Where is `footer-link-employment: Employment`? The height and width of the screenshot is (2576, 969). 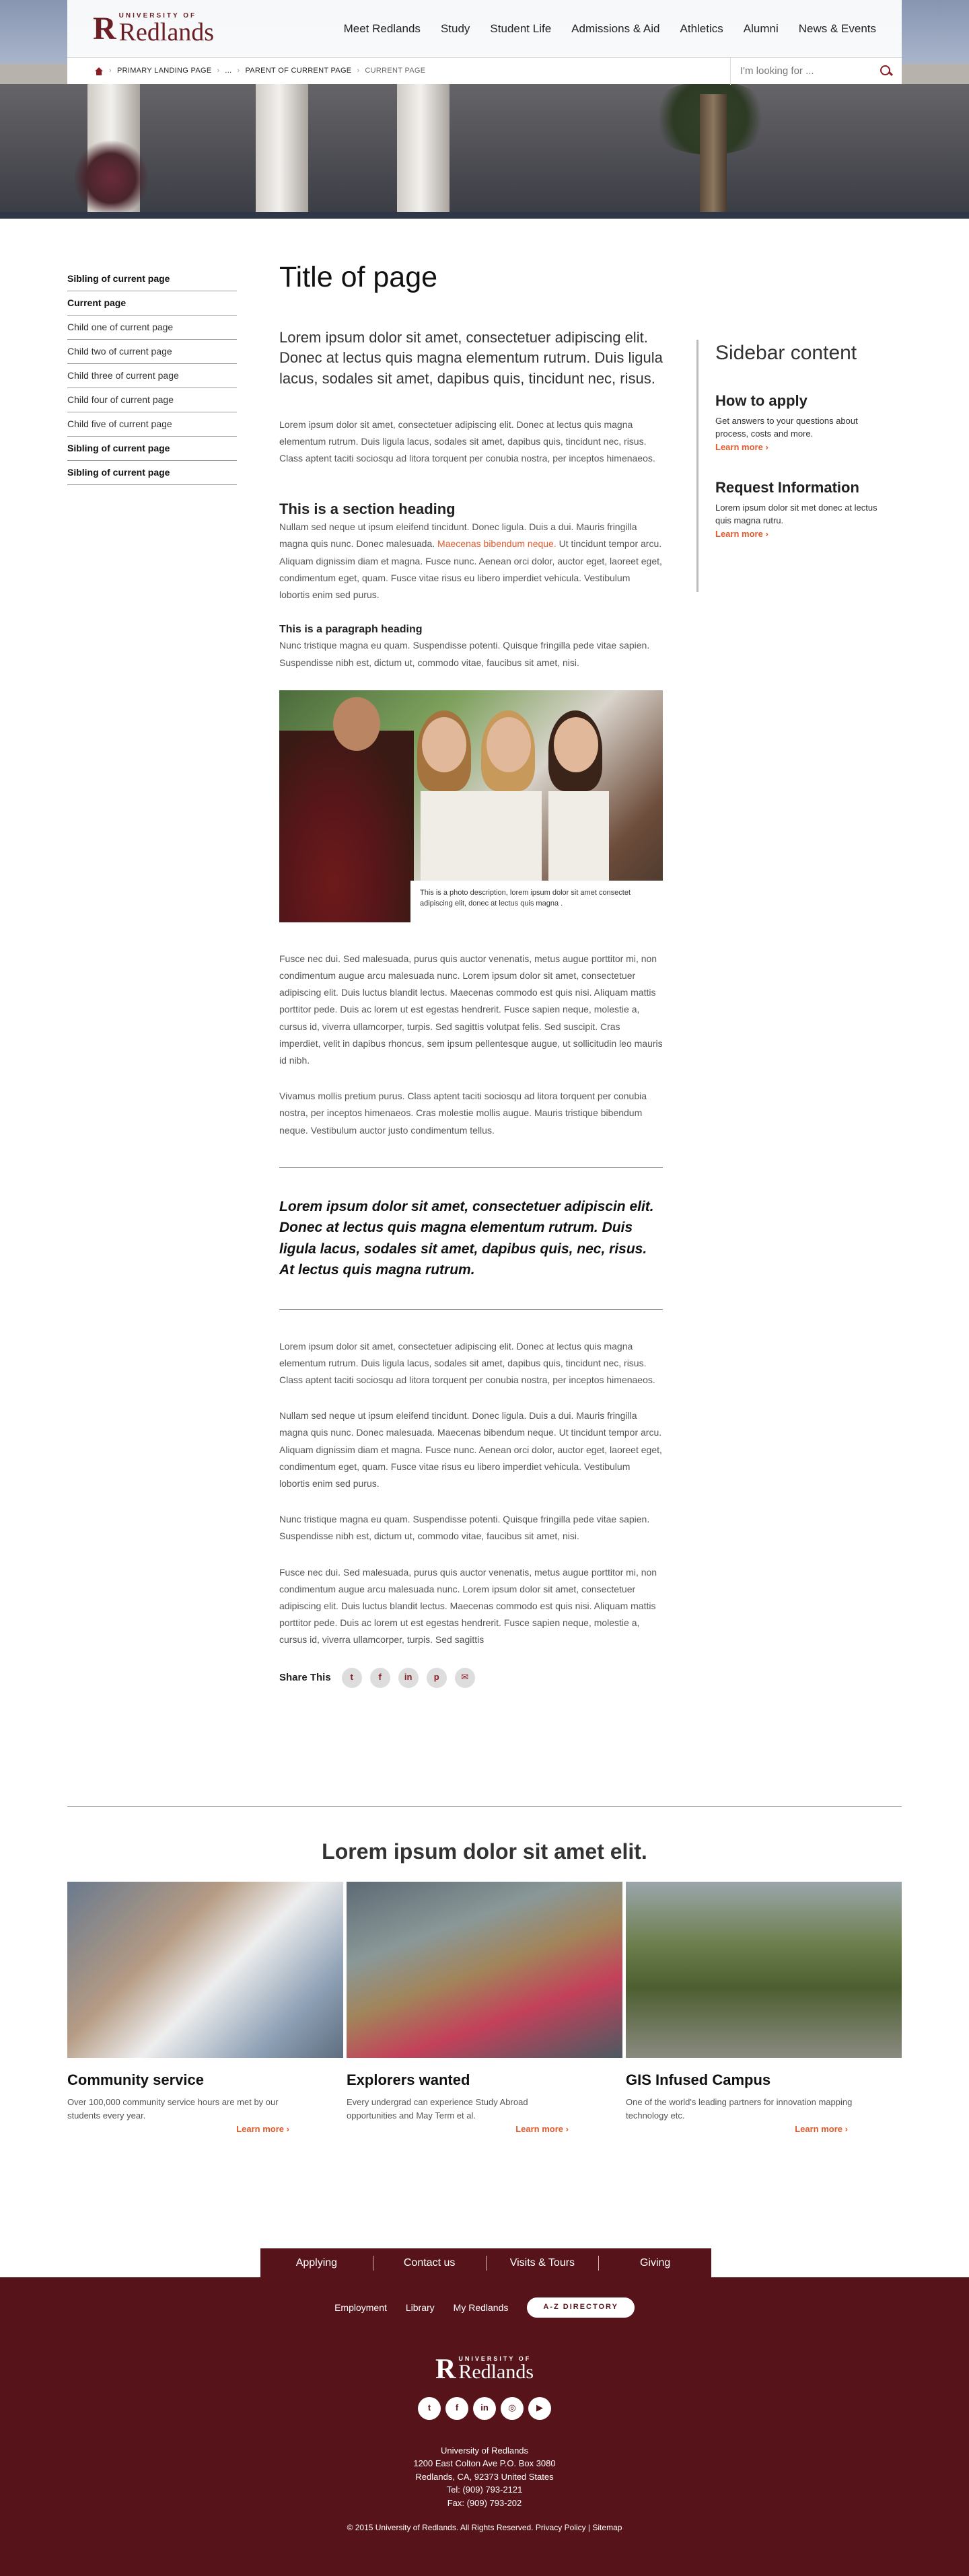
footer-link-employment: Employment is located at coordinates (361, 2307).